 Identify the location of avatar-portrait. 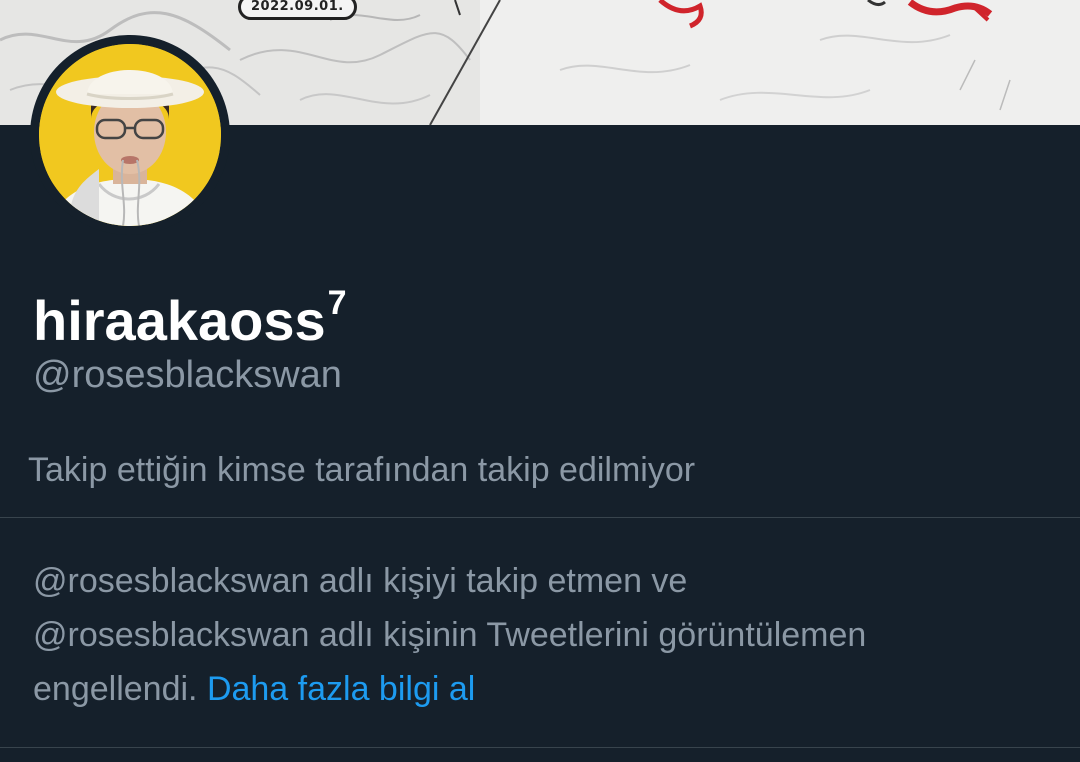
(130, 135).